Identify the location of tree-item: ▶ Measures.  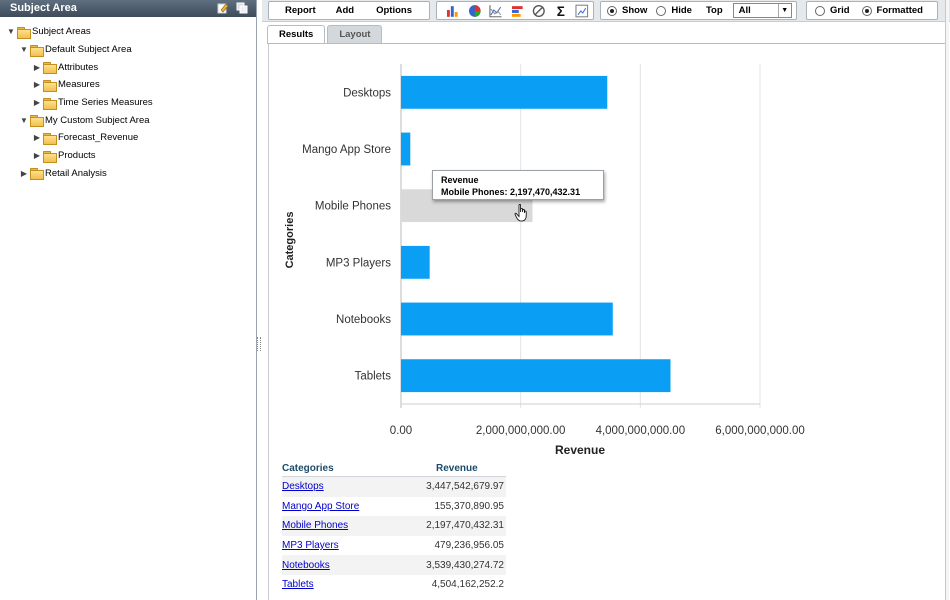
(131, 85).